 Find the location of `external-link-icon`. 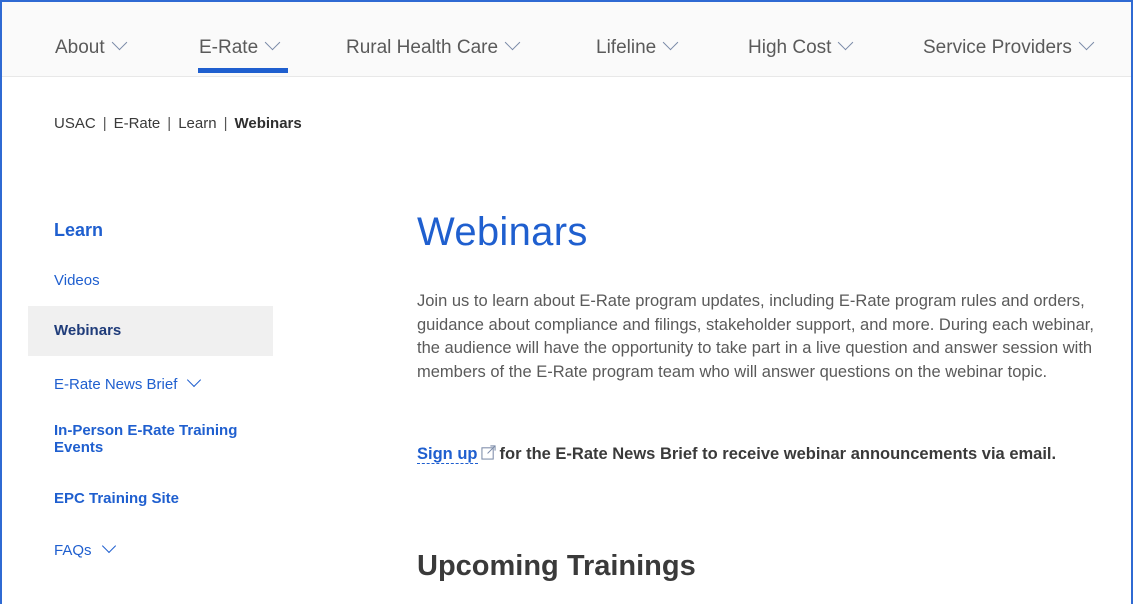

external-link-icon is located at coordinates (488, 452).